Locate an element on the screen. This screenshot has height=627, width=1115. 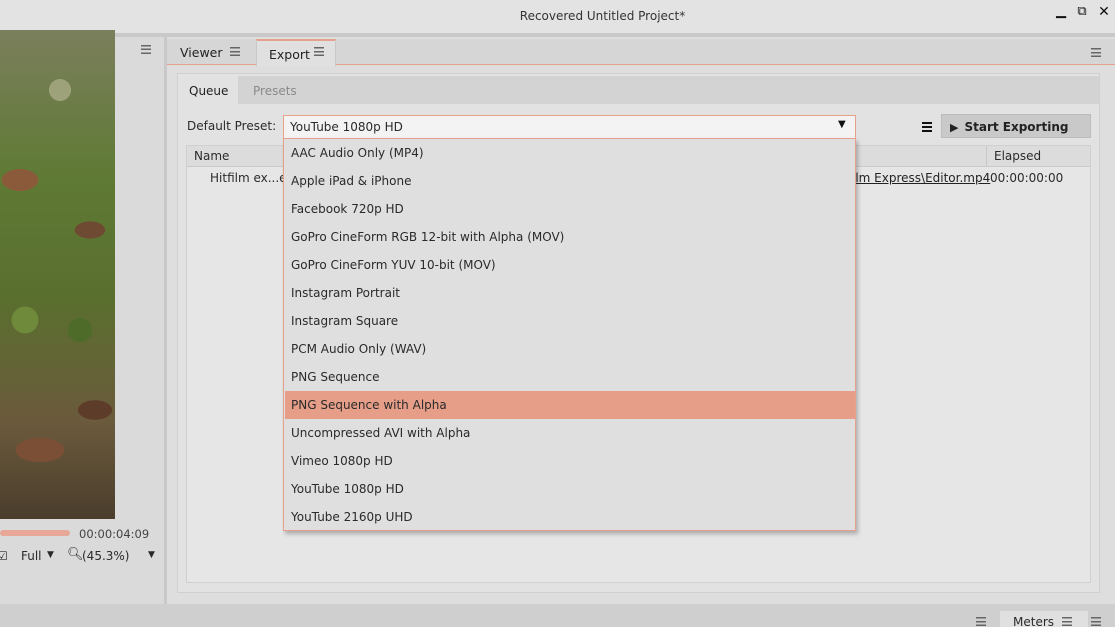
tab-meters: Meters is located at coordinates (1044, 619).